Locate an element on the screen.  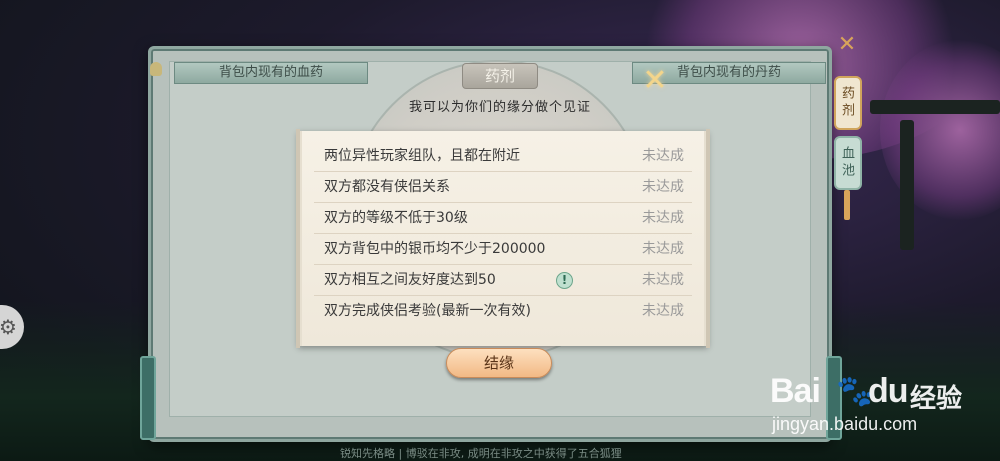
watermark-brand-du: du is located at coordinates (888, 391).